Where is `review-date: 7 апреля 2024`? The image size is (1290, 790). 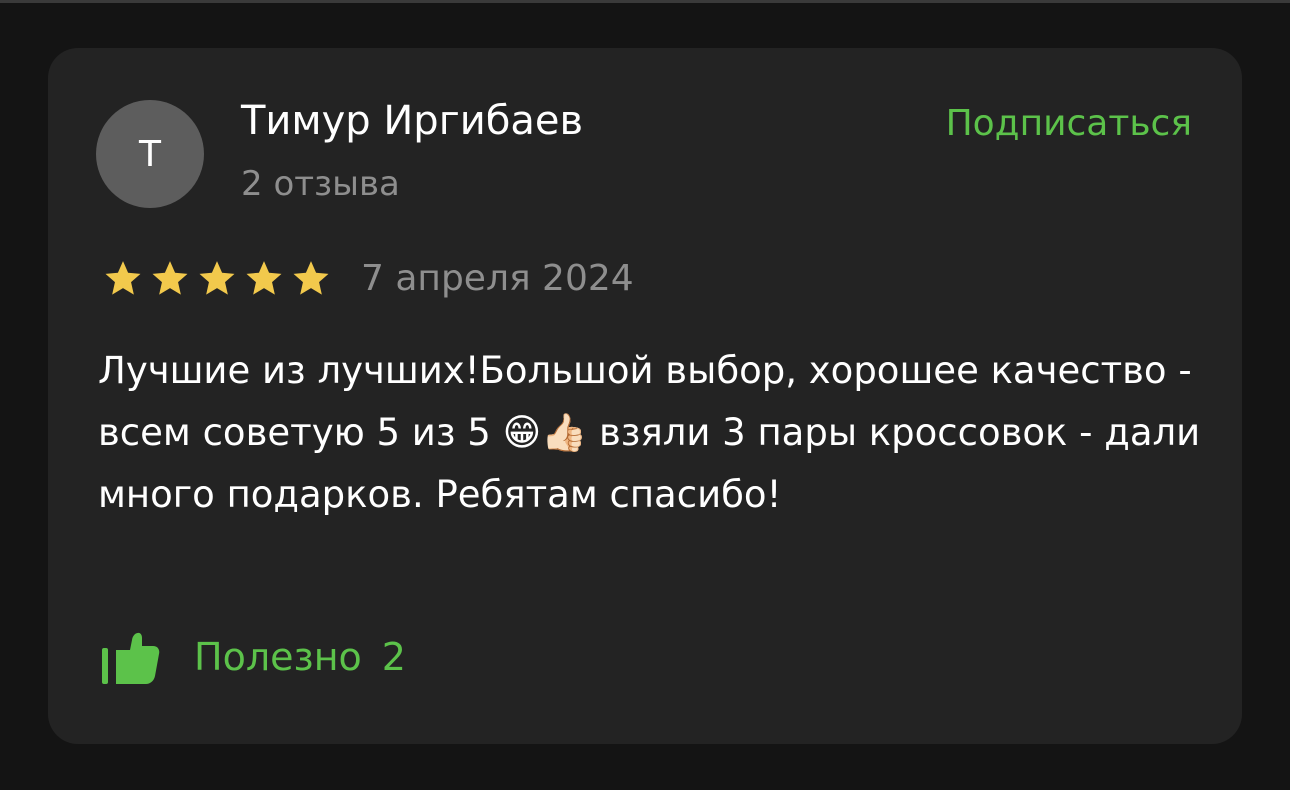
review-date: 7 апреля 2024 is located at coordinates (497, 278).